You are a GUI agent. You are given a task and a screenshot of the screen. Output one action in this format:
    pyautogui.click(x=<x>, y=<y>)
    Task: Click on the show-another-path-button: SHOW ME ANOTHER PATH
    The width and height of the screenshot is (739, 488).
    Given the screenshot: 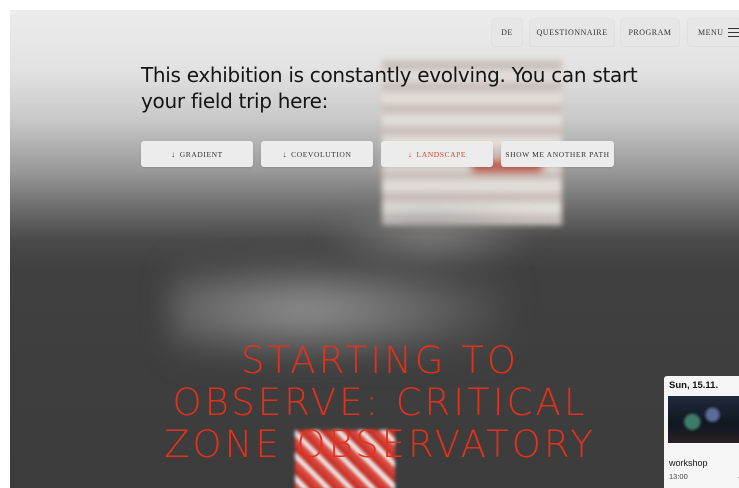 What is the action you would take?
    pyautogui.click(x=557, y=154)
    